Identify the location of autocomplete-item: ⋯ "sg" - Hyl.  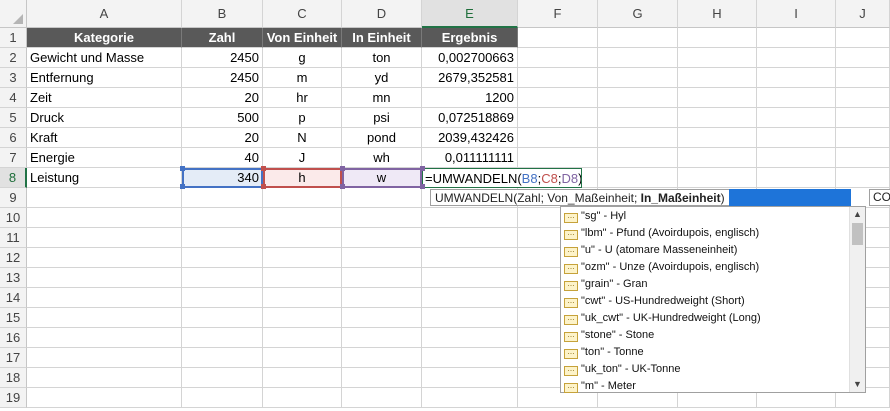
(595, 216).